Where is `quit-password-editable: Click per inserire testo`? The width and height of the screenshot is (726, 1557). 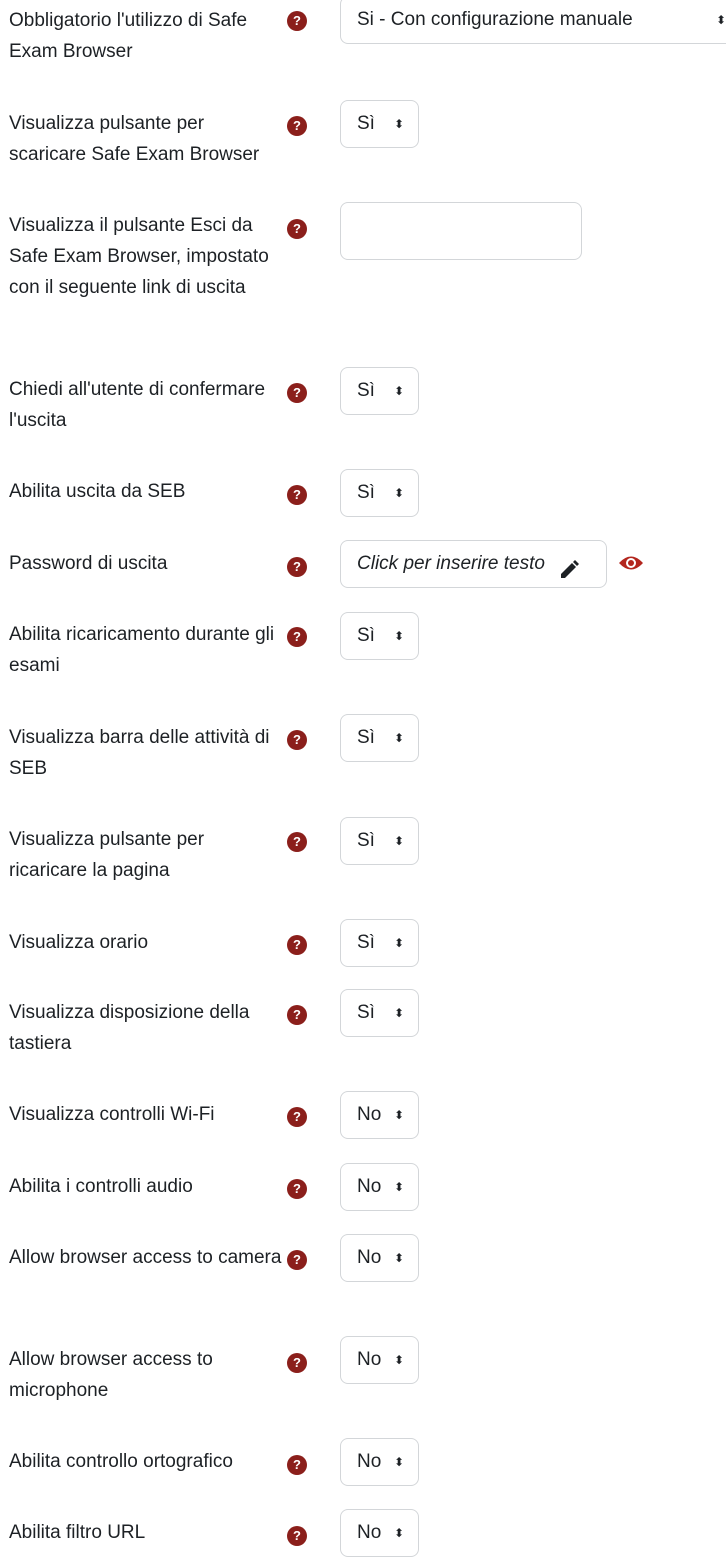 quit-password-editable: Click per inserire testo is located at coordinates (473, 564).